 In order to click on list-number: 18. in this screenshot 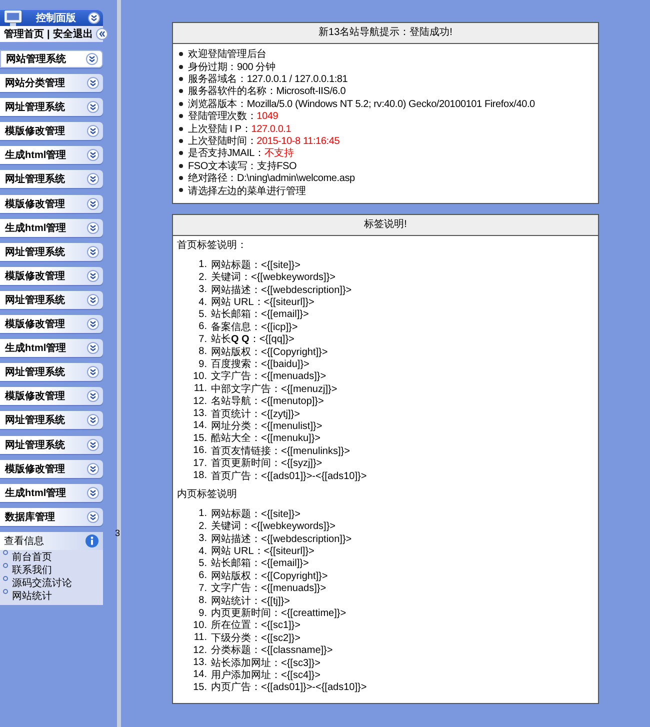, I will do `click(200, 476)`.